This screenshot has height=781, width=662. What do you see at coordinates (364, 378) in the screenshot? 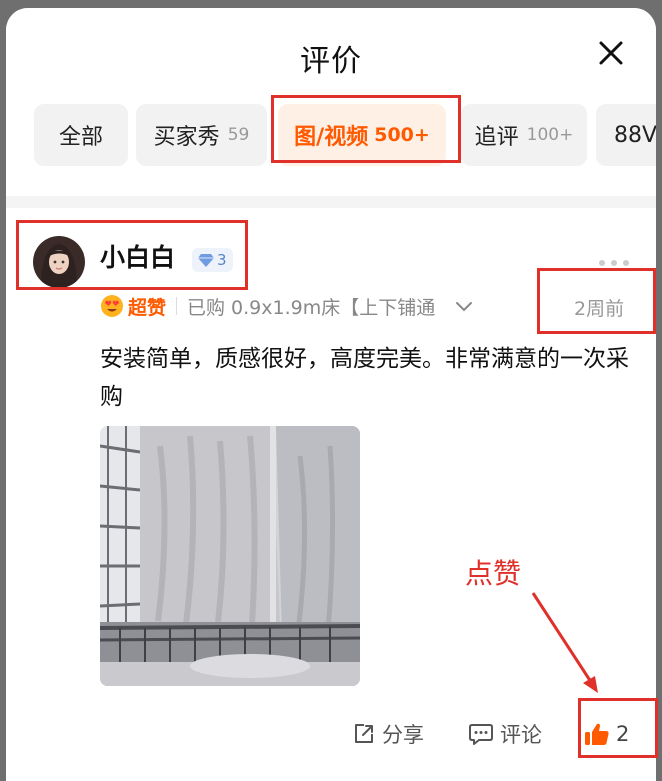
I see `review-content: 安装简单，质感很好，高度完美。非常满意的一次采购` at bounding box center [364, 378].